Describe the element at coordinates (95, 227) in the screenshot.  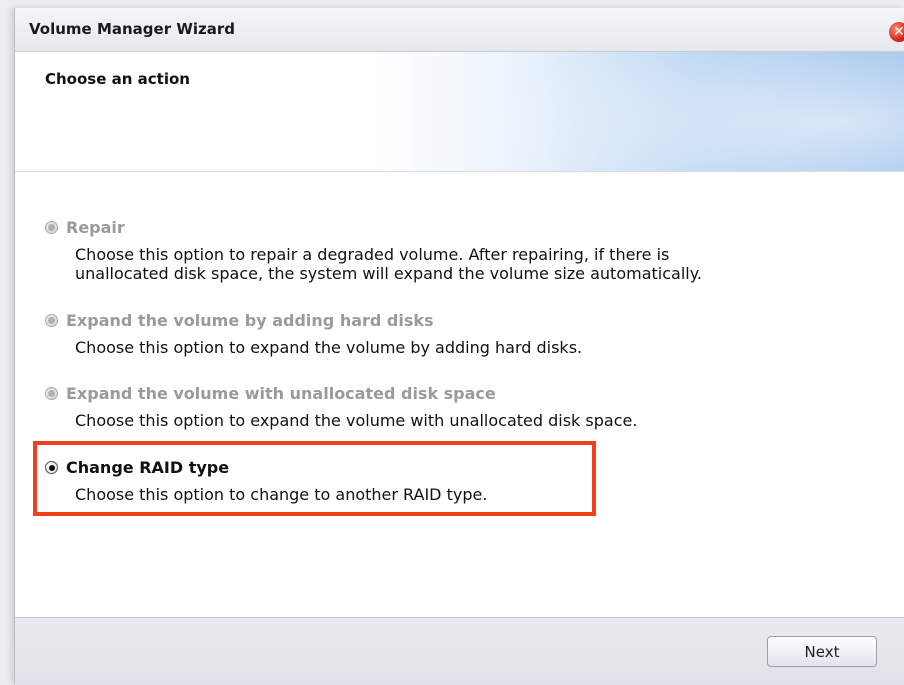
I see `option-repair-label: Repair` at that location.